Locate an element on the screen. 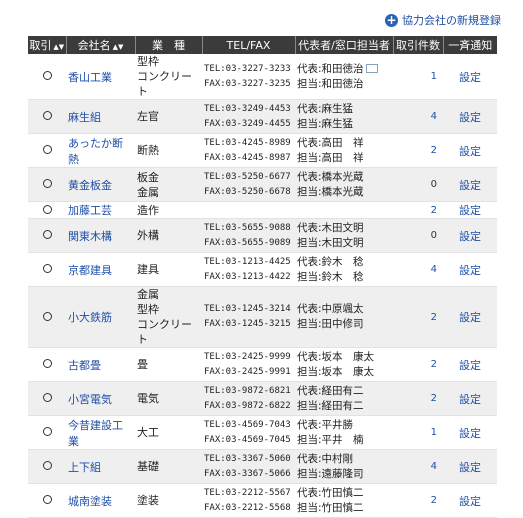 This screenshot has height=518, width=523. tel-cell: TEL:03-5655-9088 FAX:03-5655-9089 is located at coordinates (248, 235).